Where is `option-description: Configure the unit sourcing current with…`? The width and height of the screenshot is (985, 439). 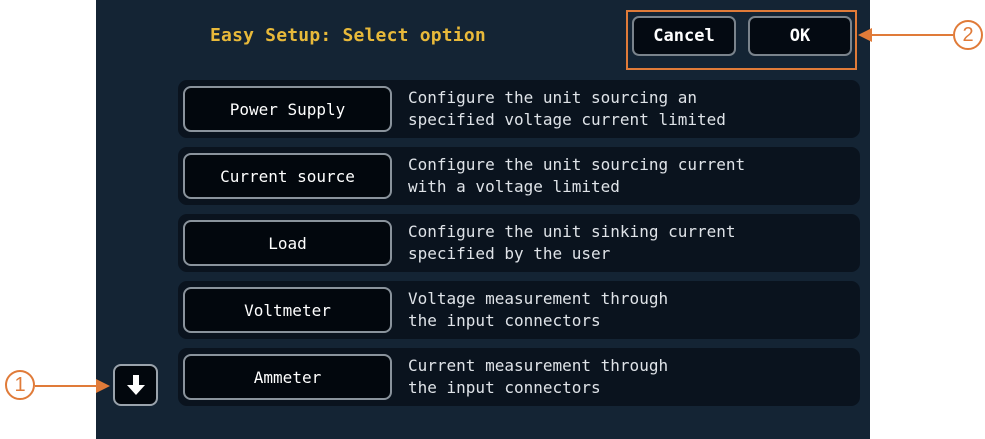
option-description: Configure the unit sourcing current with… is located at coordinates (633, 176).